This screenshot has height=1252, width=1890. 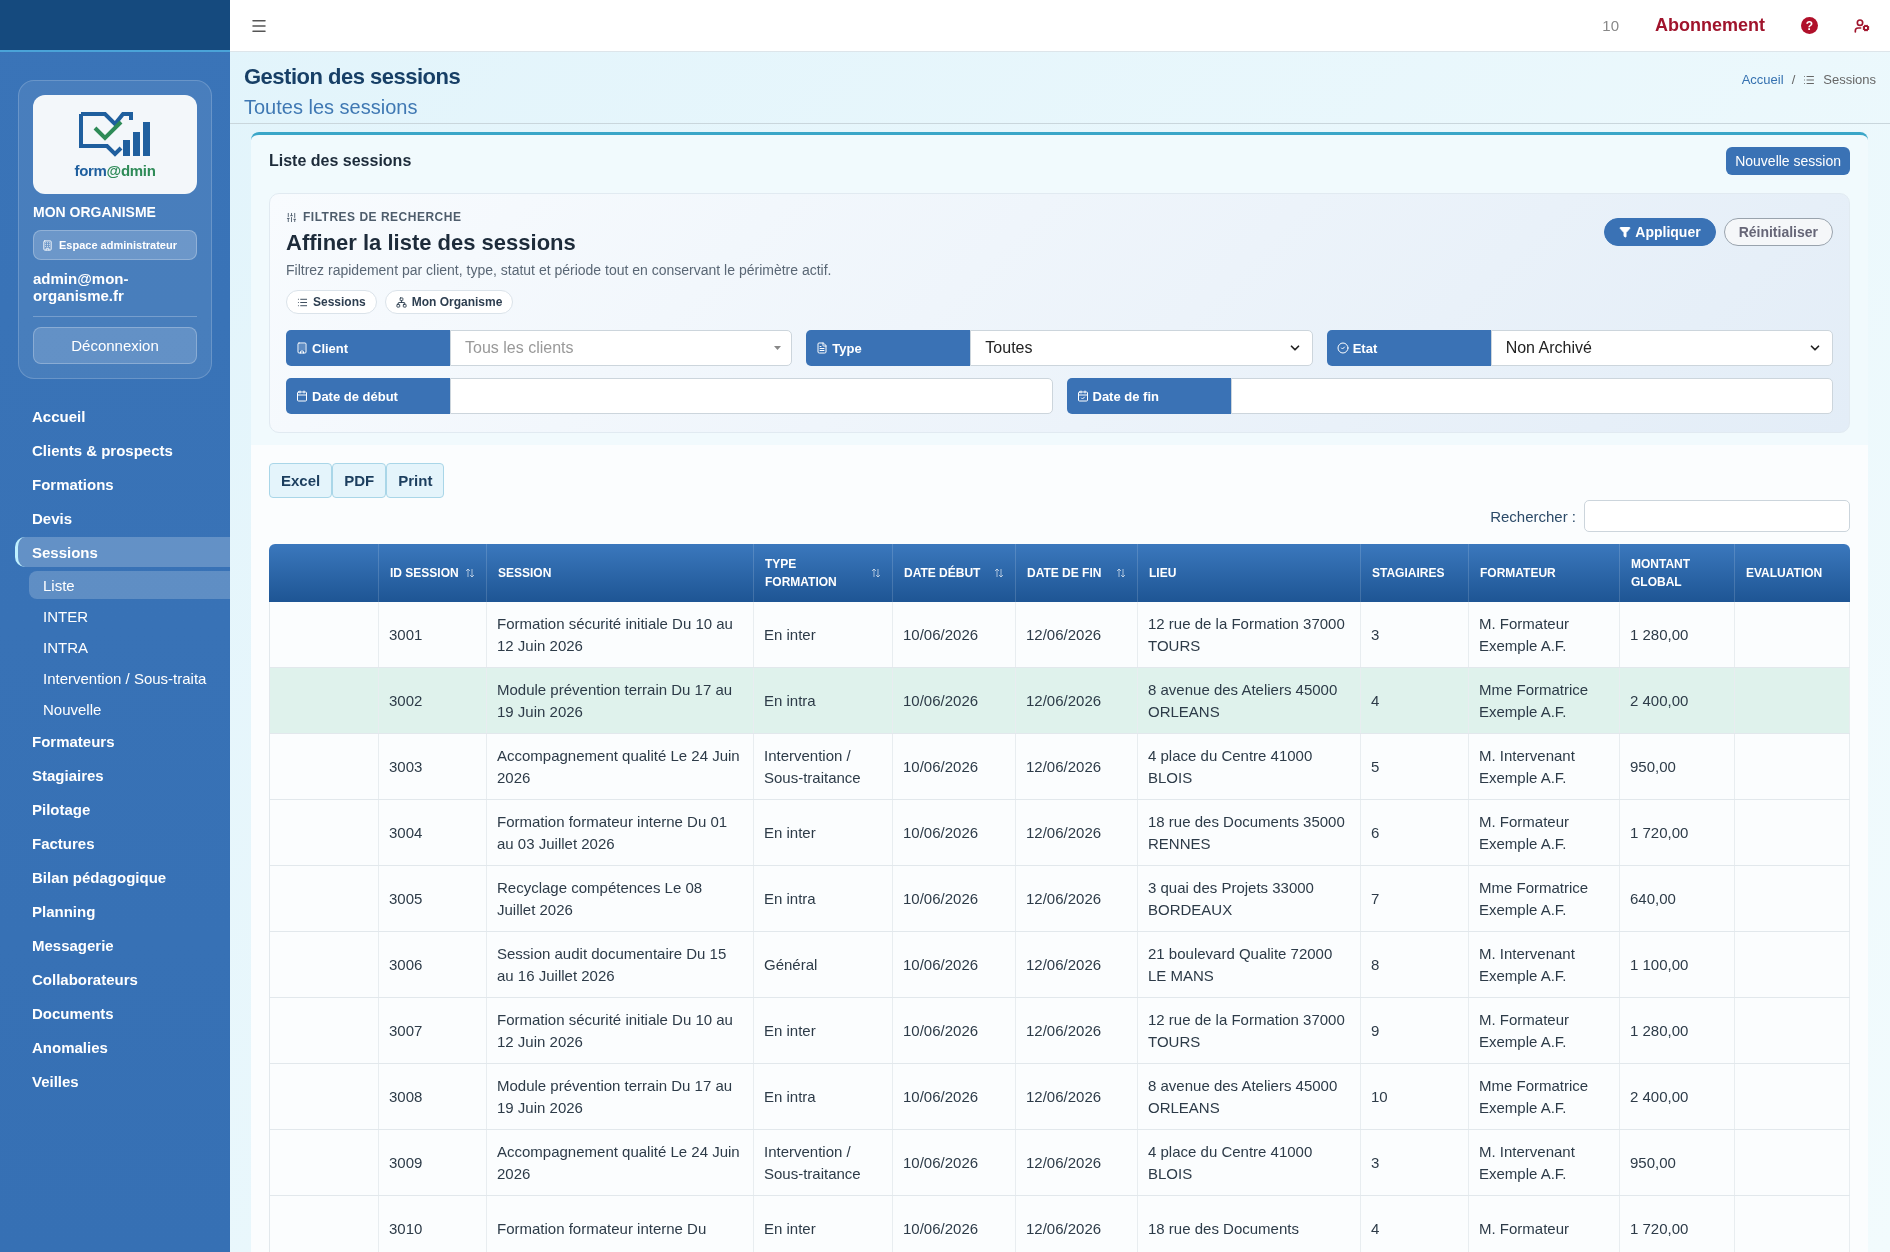 I want to click on nav-subitem: INTRA, so click(x=129, y=647).